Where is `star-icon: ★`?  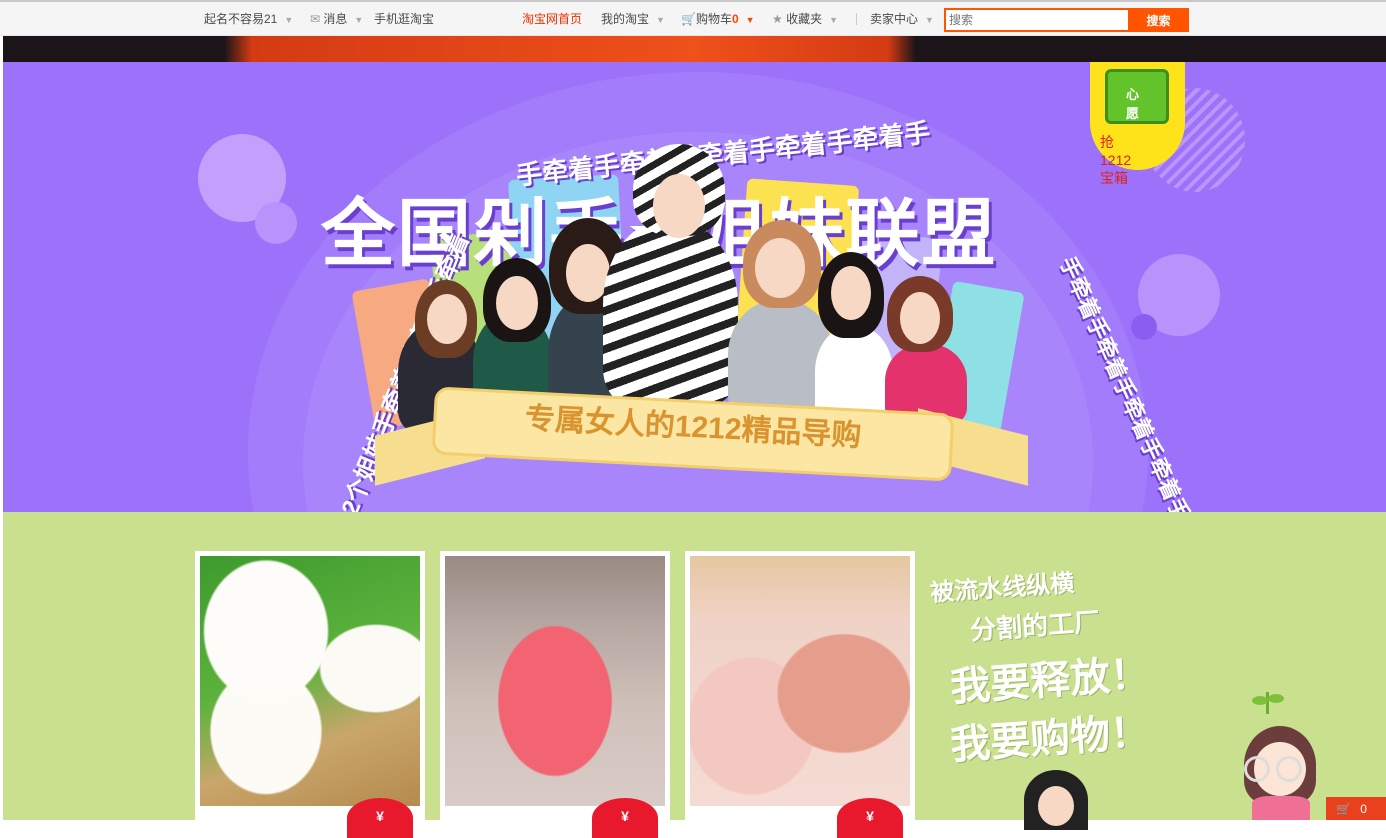 star-icon: ★ is located at coordinates (777, 19).